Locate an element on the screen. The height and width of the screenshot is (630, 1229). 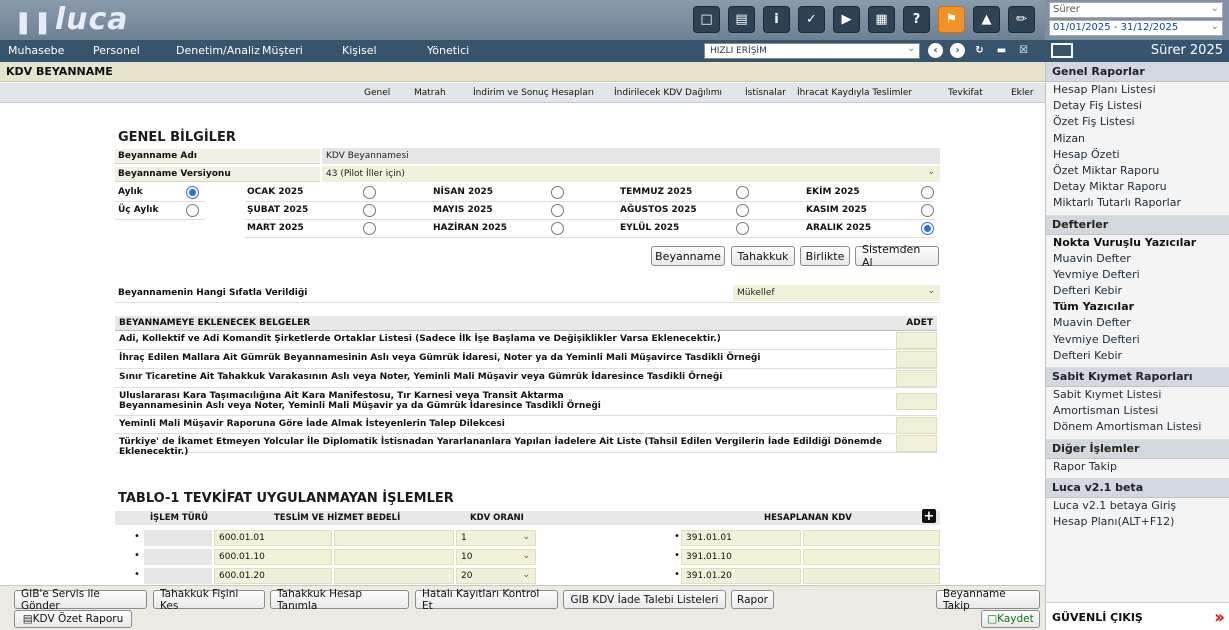
sistemden-al-button: Sistemden Al is located at coordinates (897, 256).